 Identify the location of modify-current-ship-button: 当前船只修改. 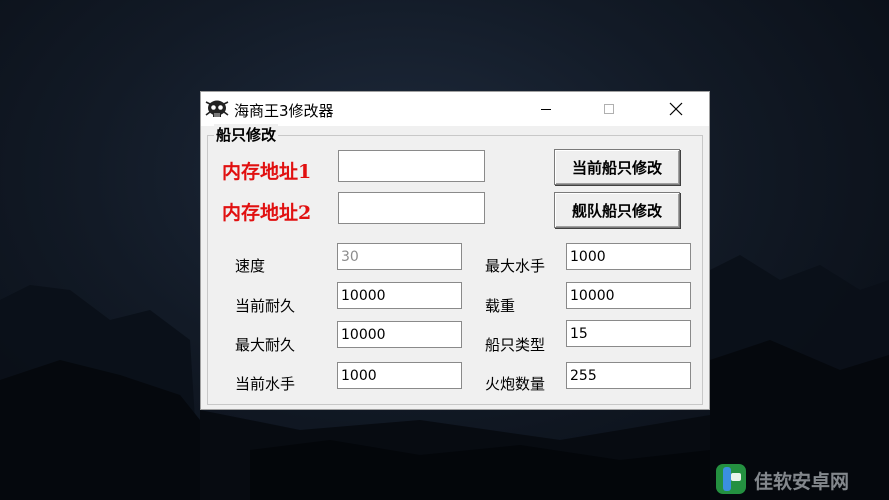
(617, 167).